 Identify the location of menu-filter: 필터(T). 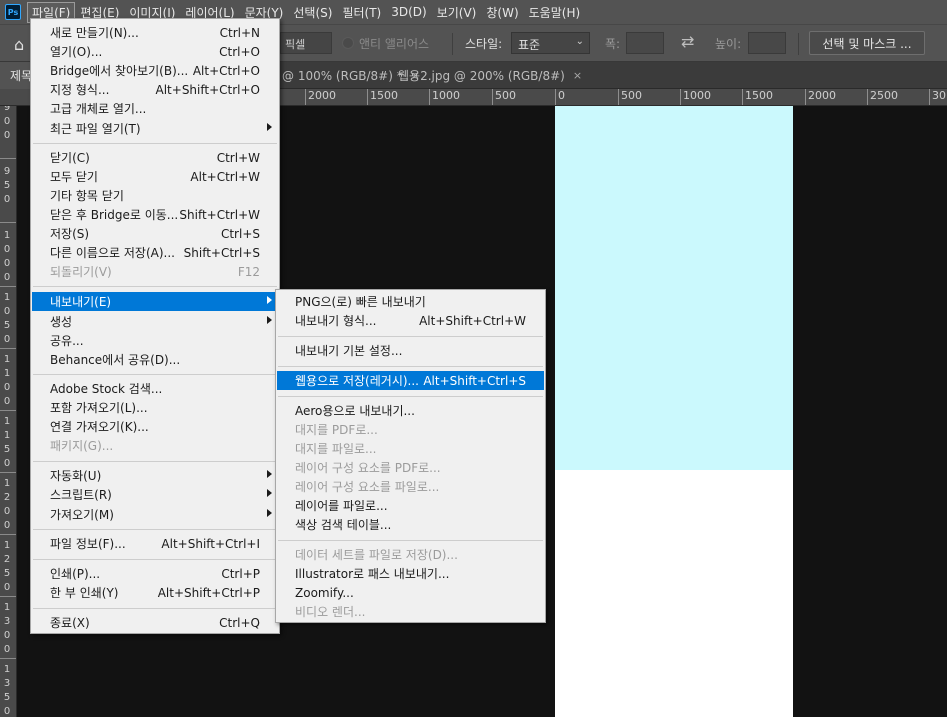
(361, 12).